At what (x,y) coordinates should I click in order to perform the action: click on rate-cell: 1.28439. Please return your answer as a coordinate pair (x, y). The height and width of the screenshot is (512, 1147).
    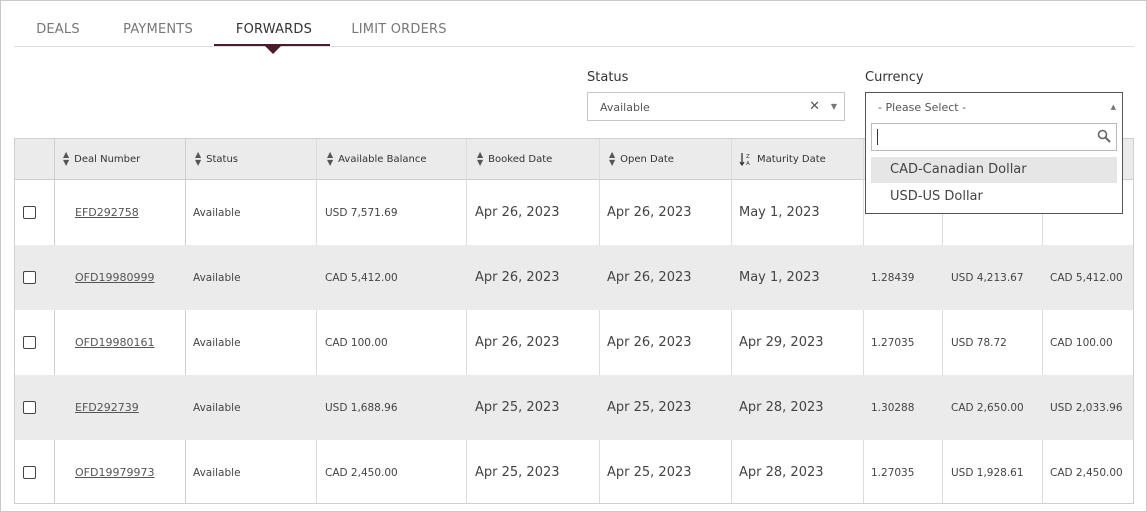
    Looking at the image, I should click on (893, 277).